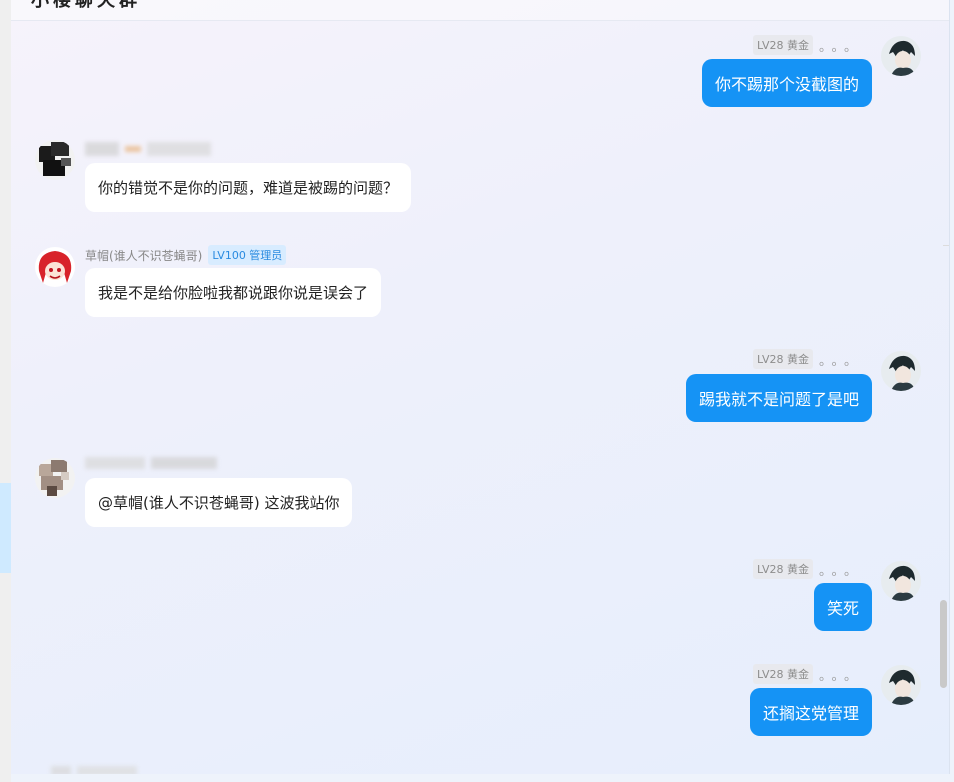 The height and width of the screenshot is (782, 954). I want to click on message-bubble-self: 你不踢那个没截图的, so click(786, 83).